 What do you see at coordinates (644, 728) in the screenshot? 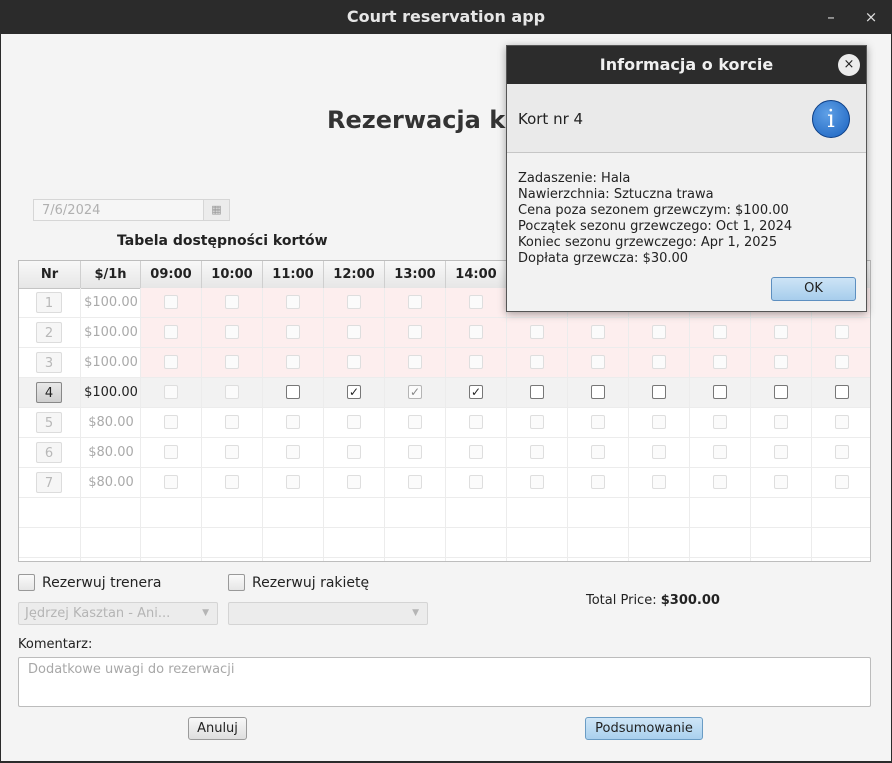
I see `summary-button: Podsumowanie` at bounding box center [644, 728].